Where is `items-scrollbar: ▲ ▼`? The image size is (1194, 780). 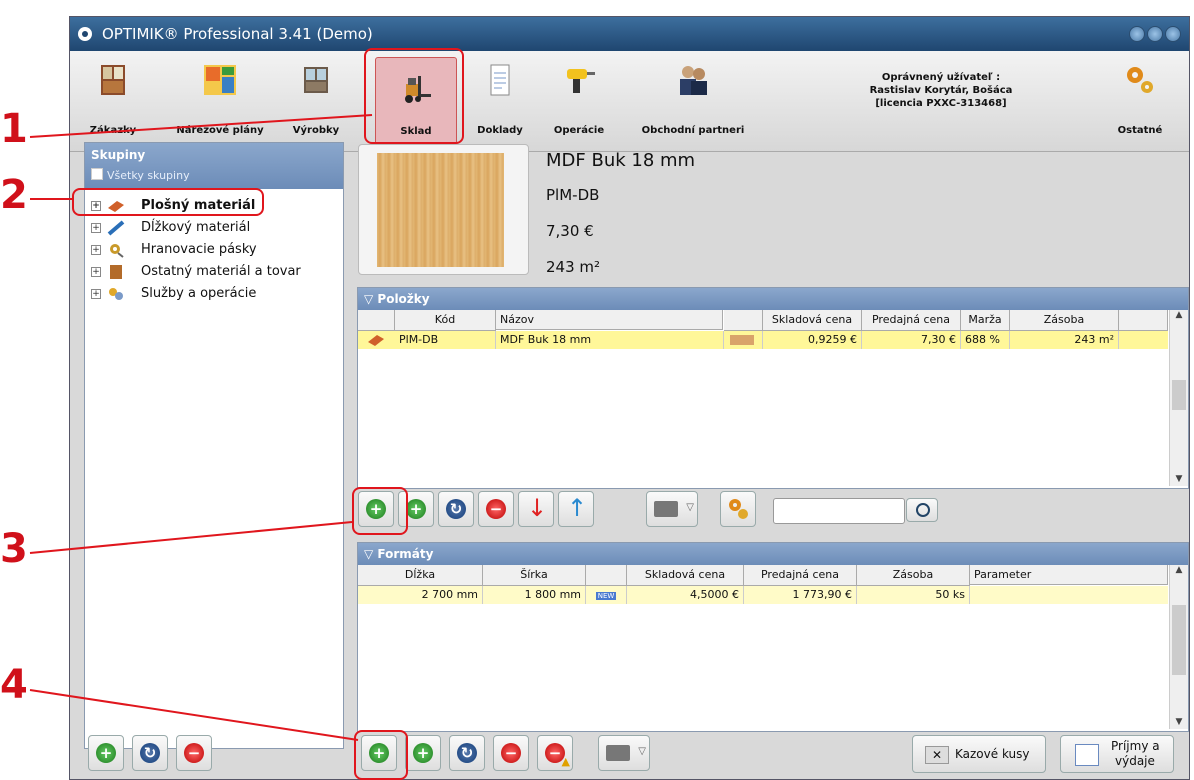
items-scrollbar: ▲ ▼ is located at coordinates (1178, 398).